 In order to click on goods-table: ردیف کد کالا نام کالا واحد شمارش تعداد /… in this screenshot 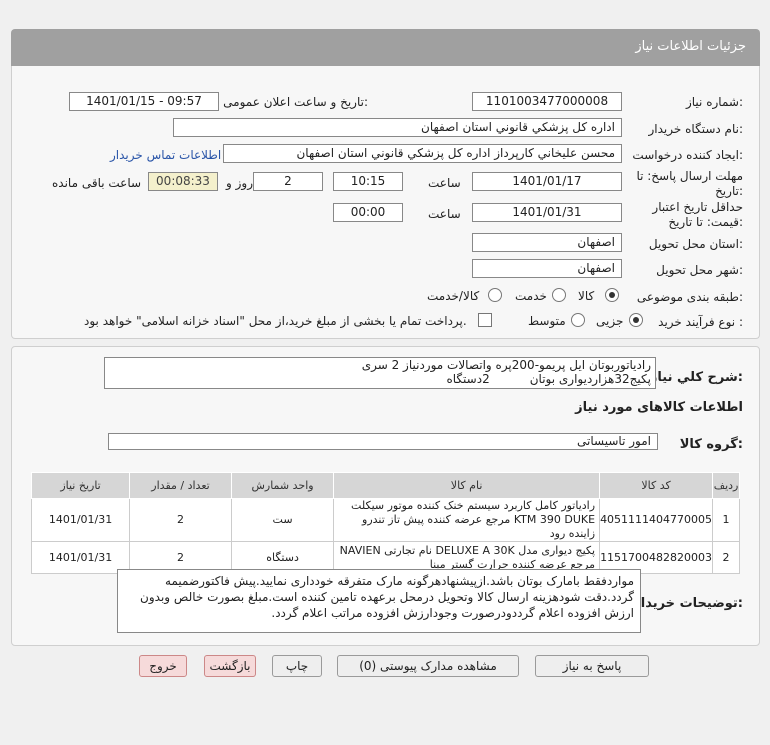, I will do `click(385, 523)`.